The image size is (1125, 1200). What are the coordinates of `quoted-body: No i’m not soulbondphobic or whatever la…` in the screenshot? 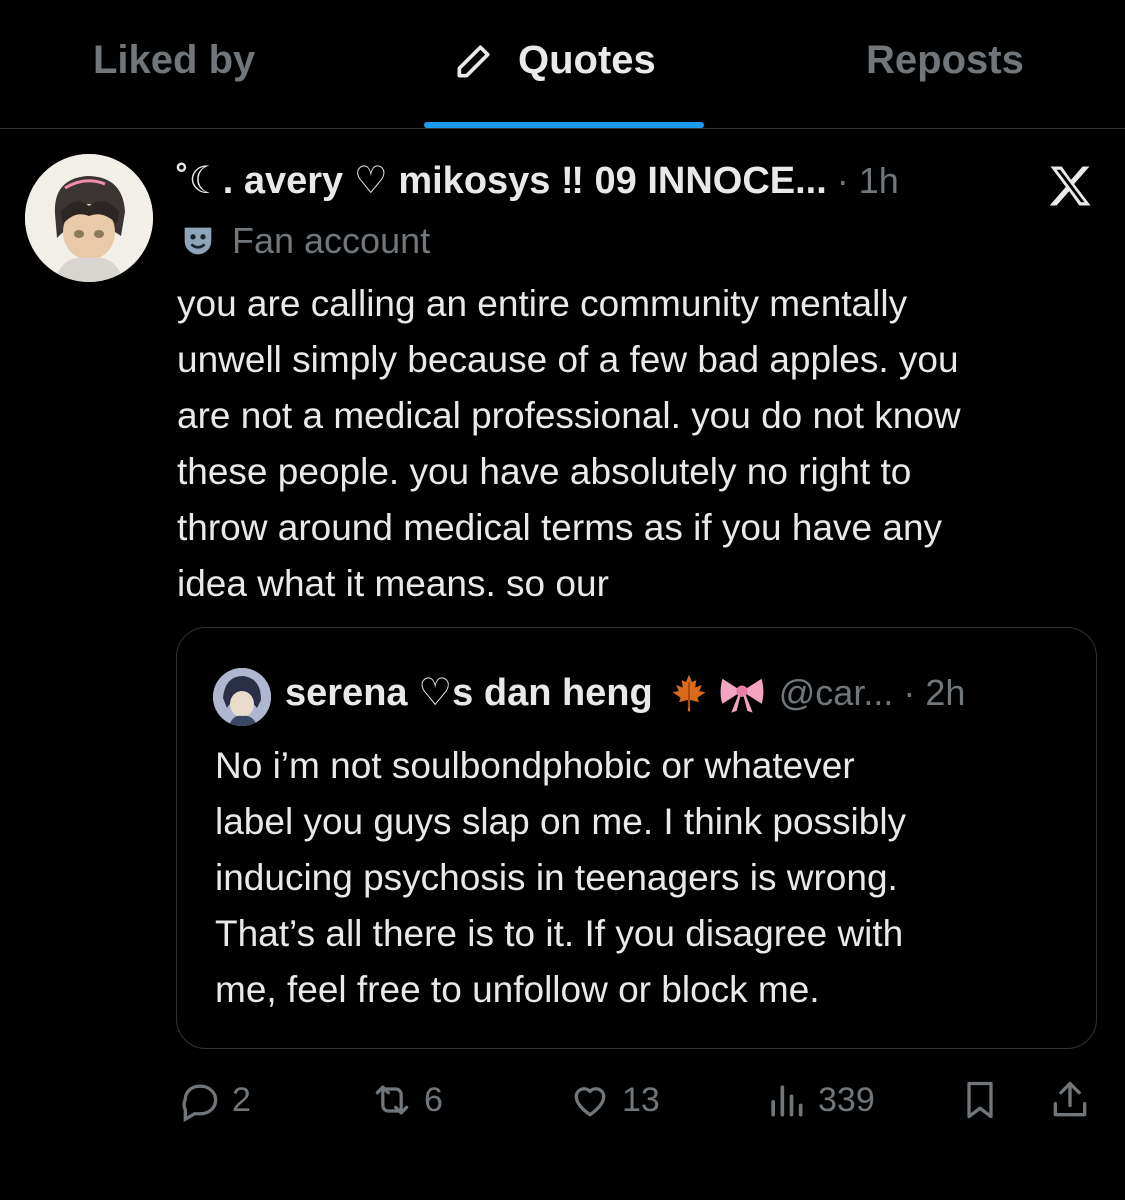 It's located at (561, 877).